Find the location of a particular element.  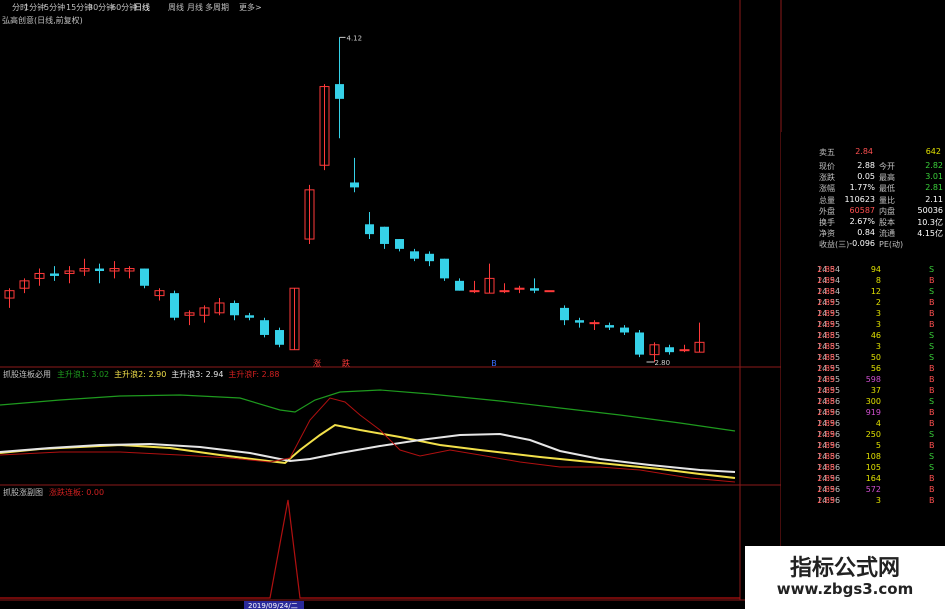

quote-row: 现价 2.88 今开 2.82 is located at coordinates (863, 167).